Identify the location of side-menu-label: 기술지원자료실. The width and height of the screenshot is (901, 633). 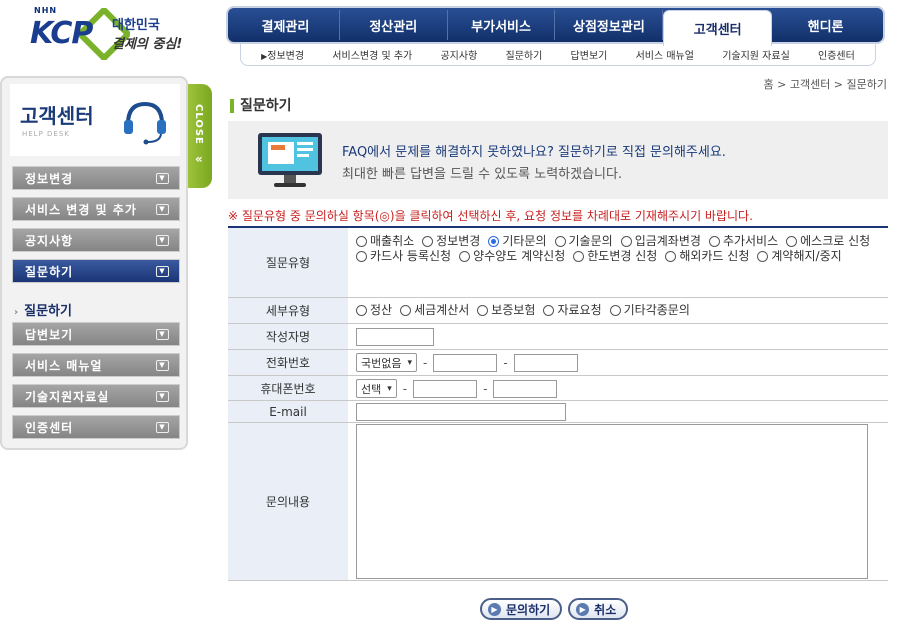
(67, 396).